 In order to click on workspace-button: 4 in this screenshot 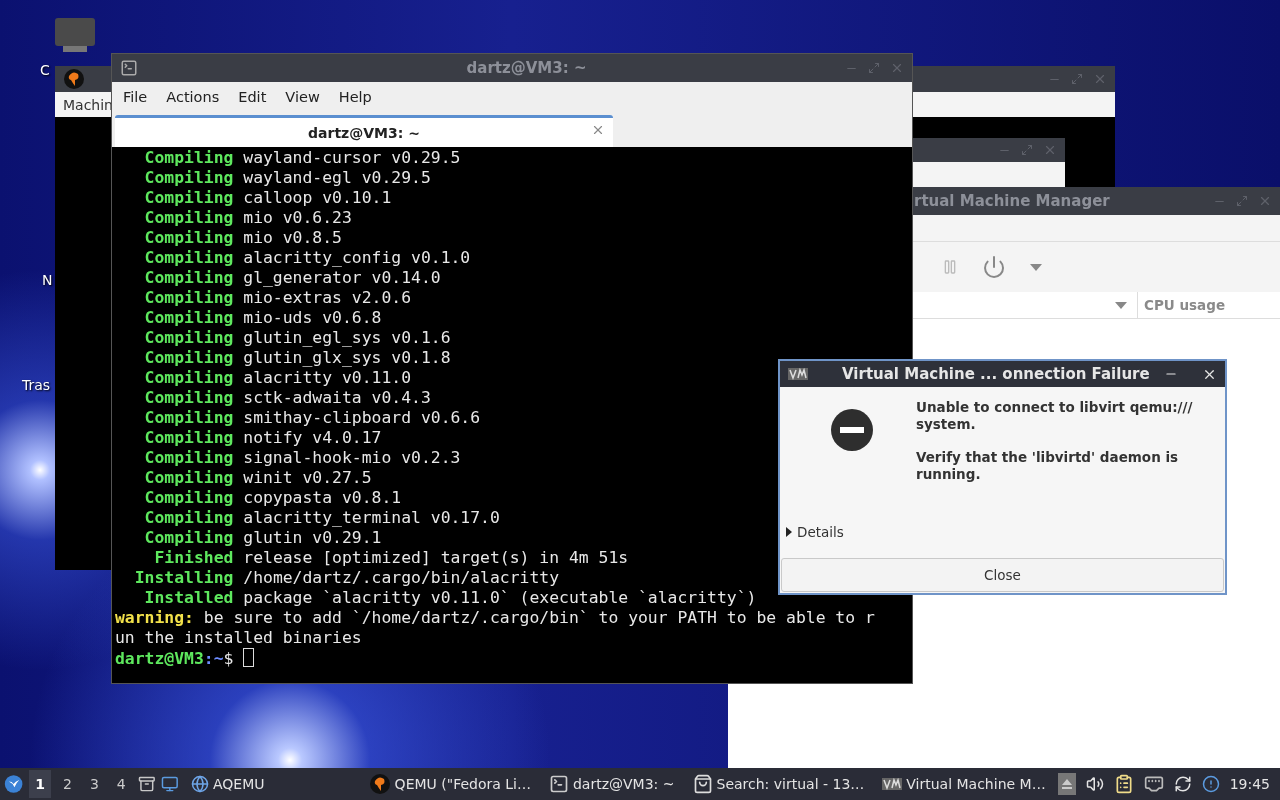, I will do `click(121, 784)`.